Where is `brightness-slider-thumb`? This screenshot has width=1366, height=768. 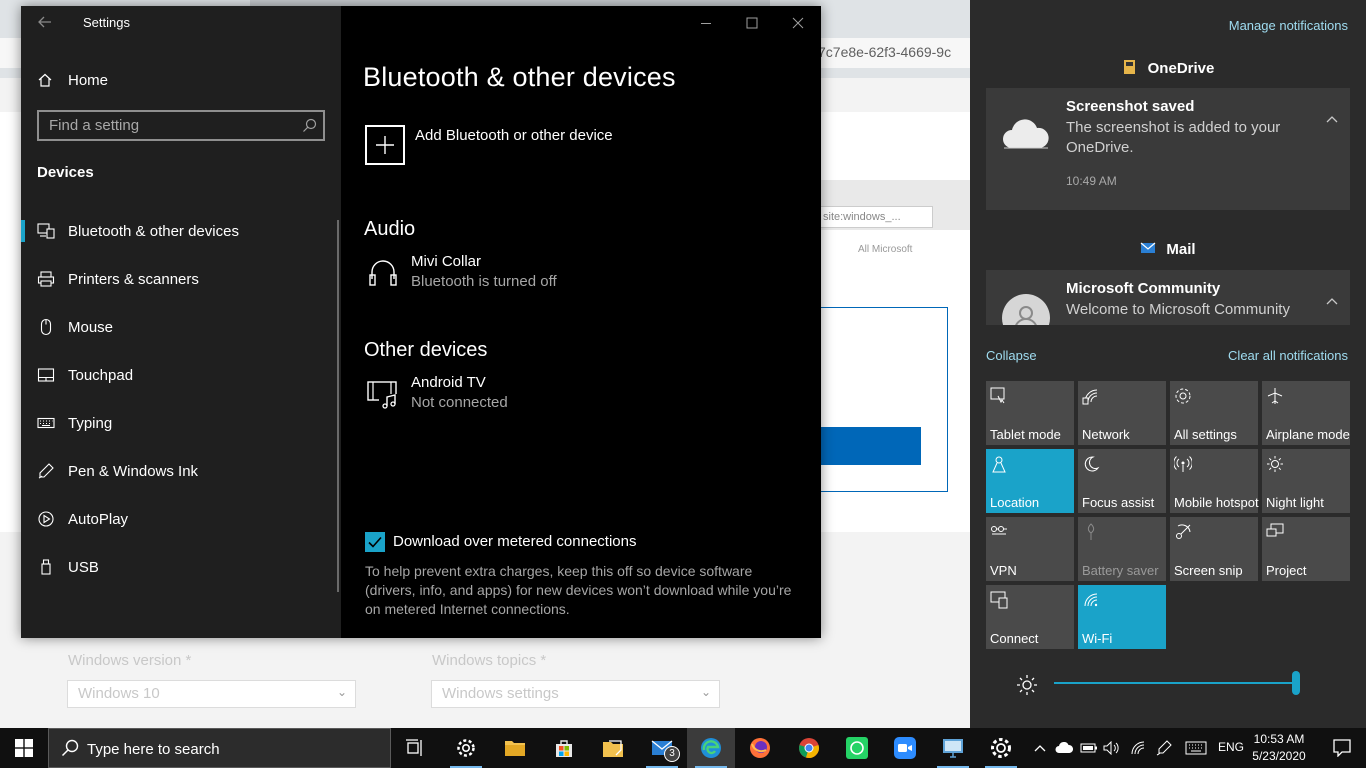 brightness-slider-thumb is located at coordinates (1296, 683).